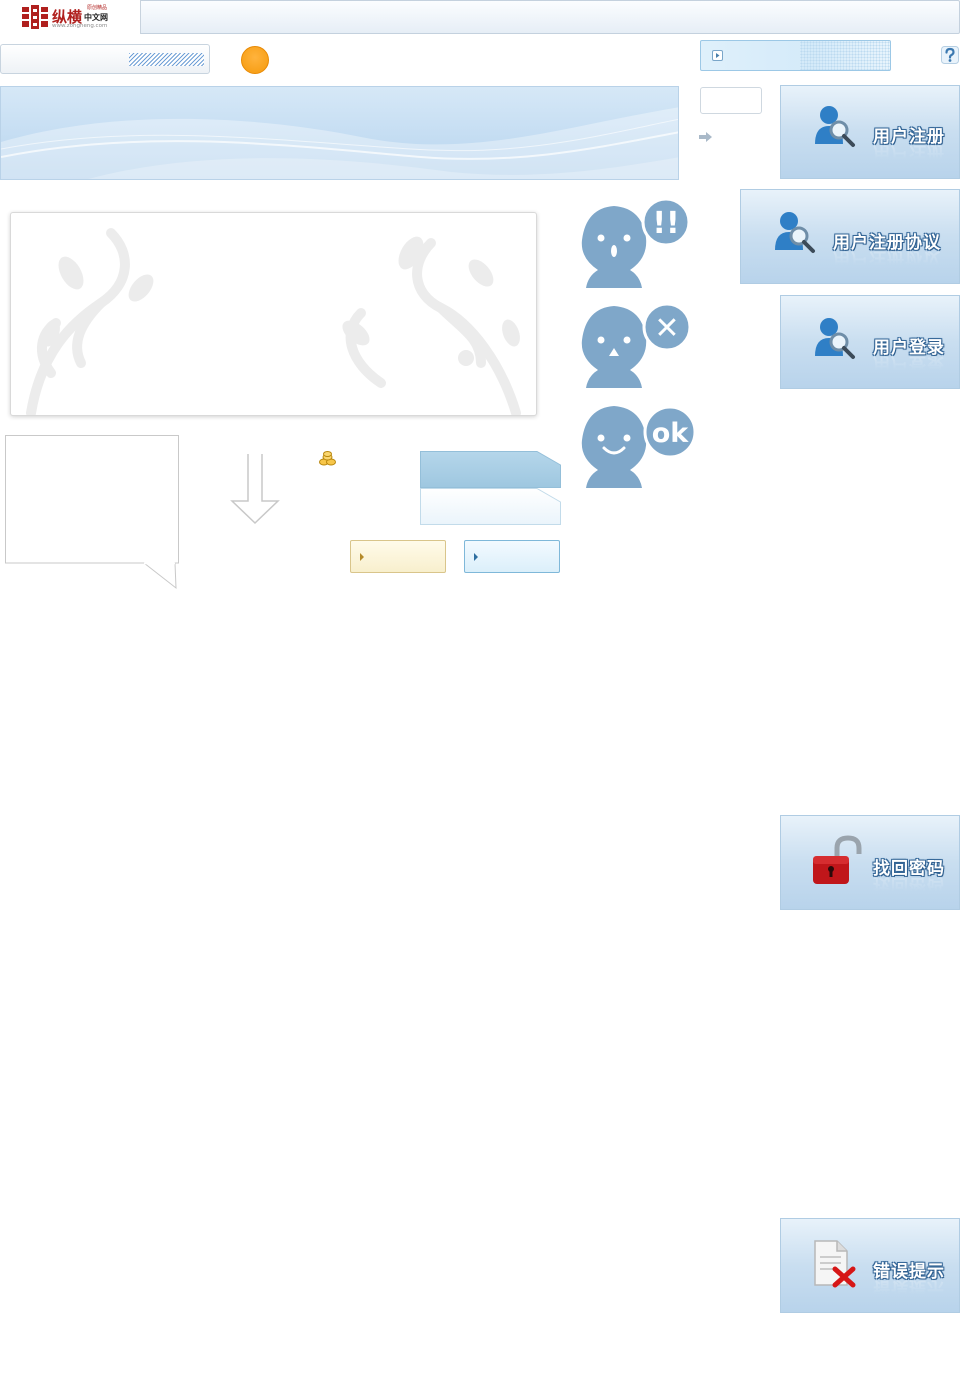  What do you see at coordinates (327, 458) in the screenshot?
I see `coins-icon` at bounding box center [327, 458].